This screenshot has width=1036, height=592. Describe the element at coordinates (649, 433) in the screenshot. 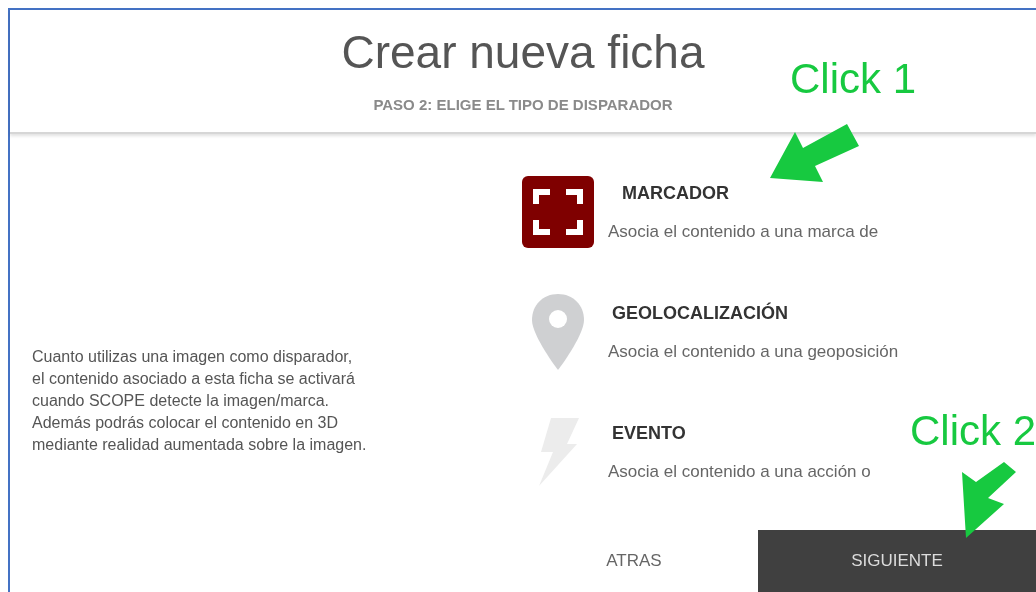

I see `option-title: EVENTO` at that location.